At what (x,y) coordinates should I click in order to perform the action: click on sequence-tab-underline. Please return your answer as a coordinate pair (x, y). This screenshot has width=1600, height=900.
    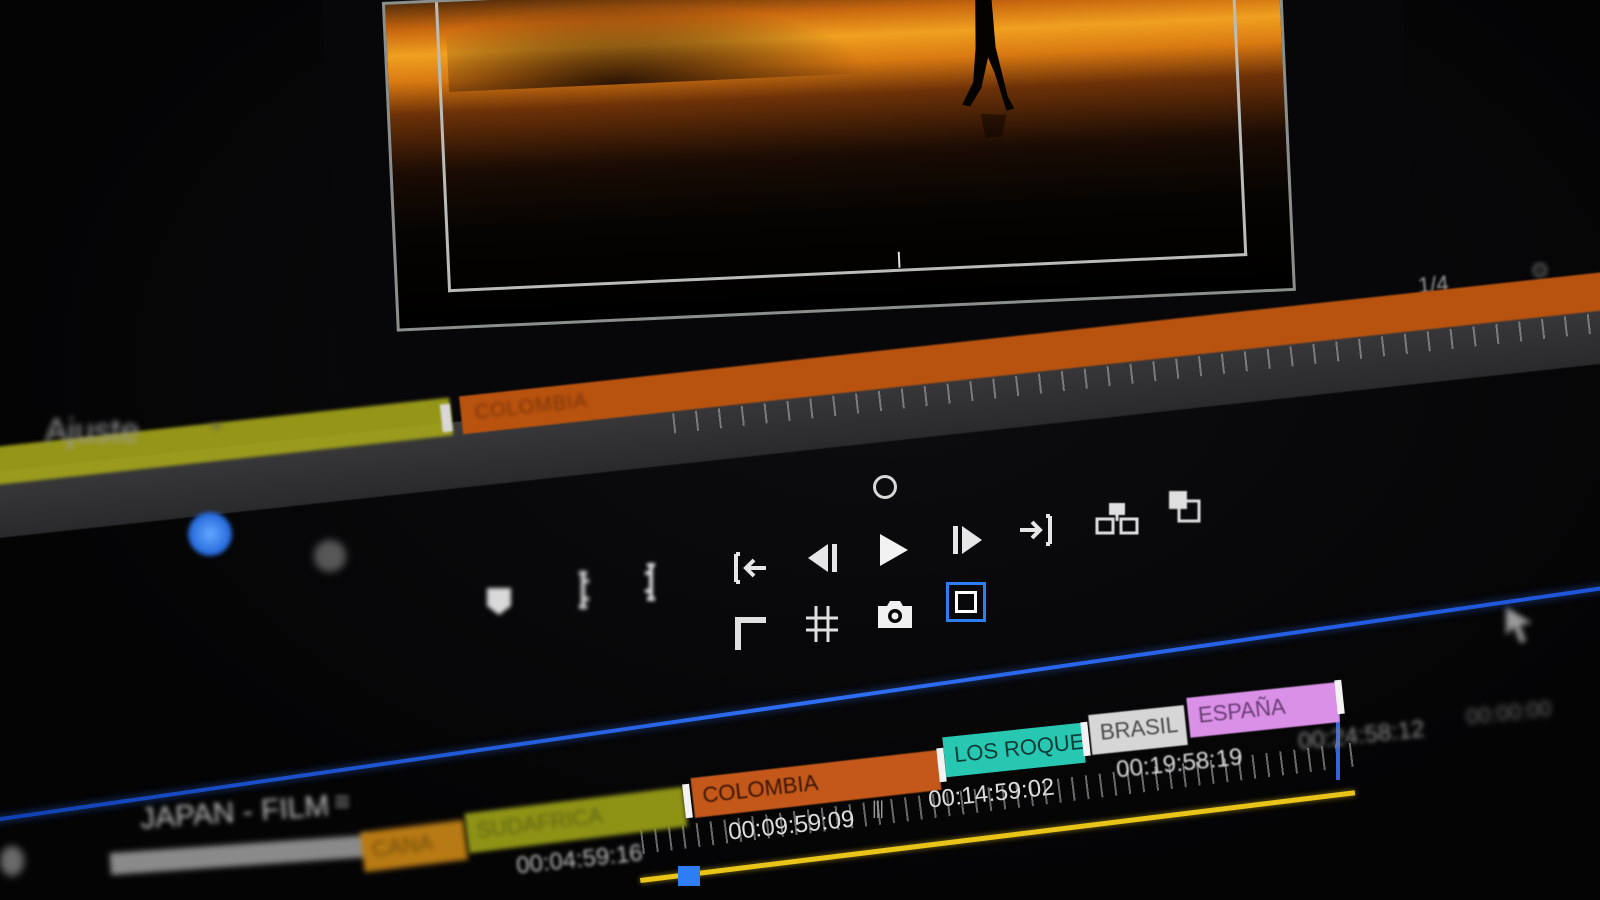
    Looking at the image, I should click on (240, 855).